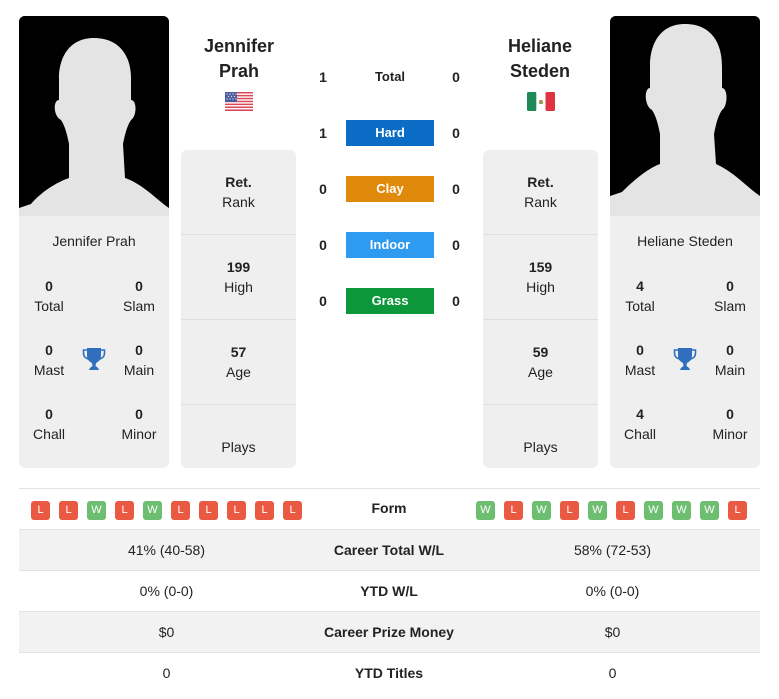  I want to click on age-value: 59, so click(540, 352).